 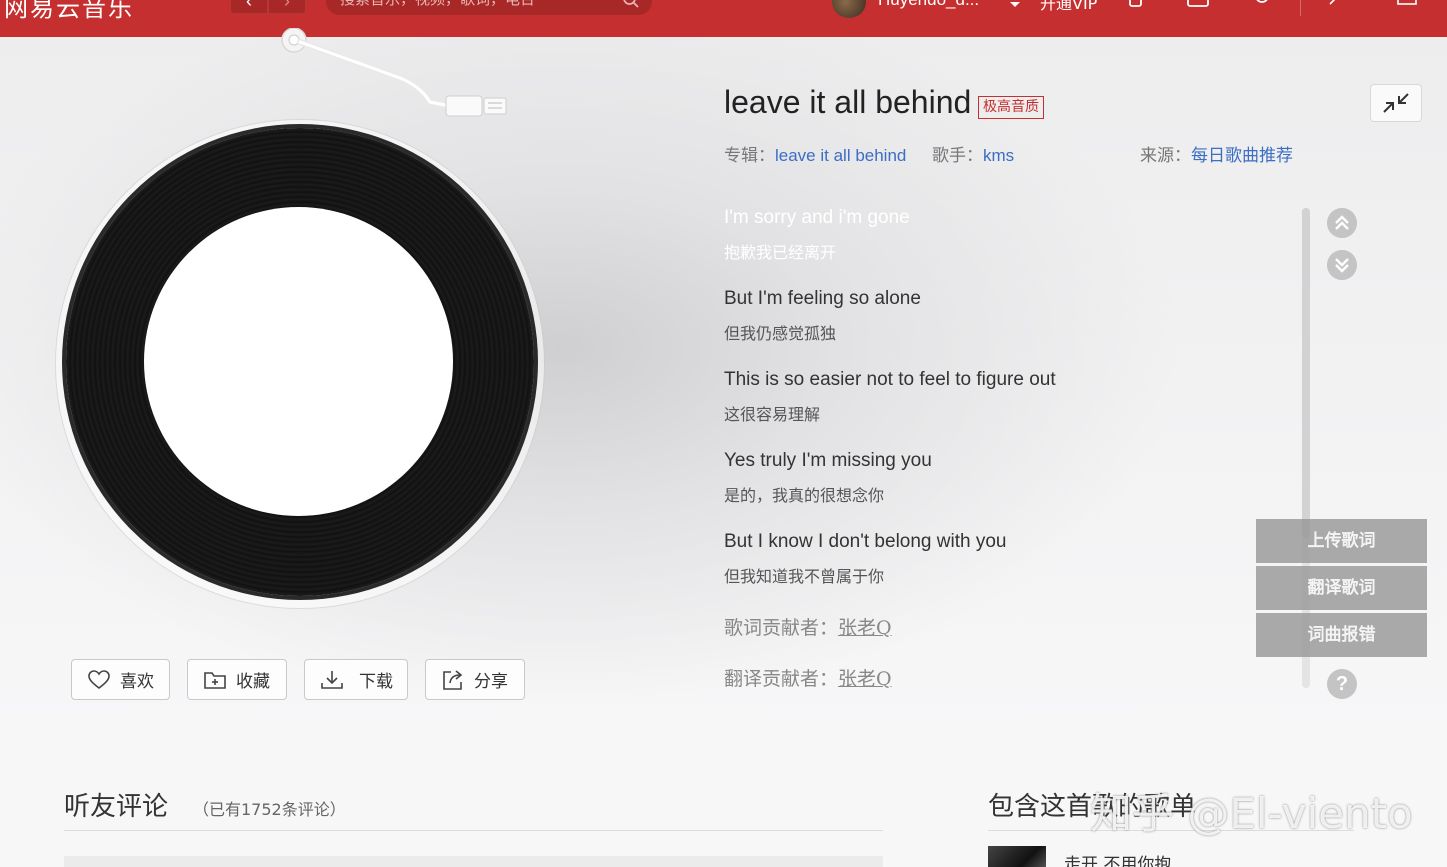 What do you see at coordinates (1341, 541) in the screenshot?
I see `upload-lyrics-button: 上传歌词` at bounding box center [1341, 541].